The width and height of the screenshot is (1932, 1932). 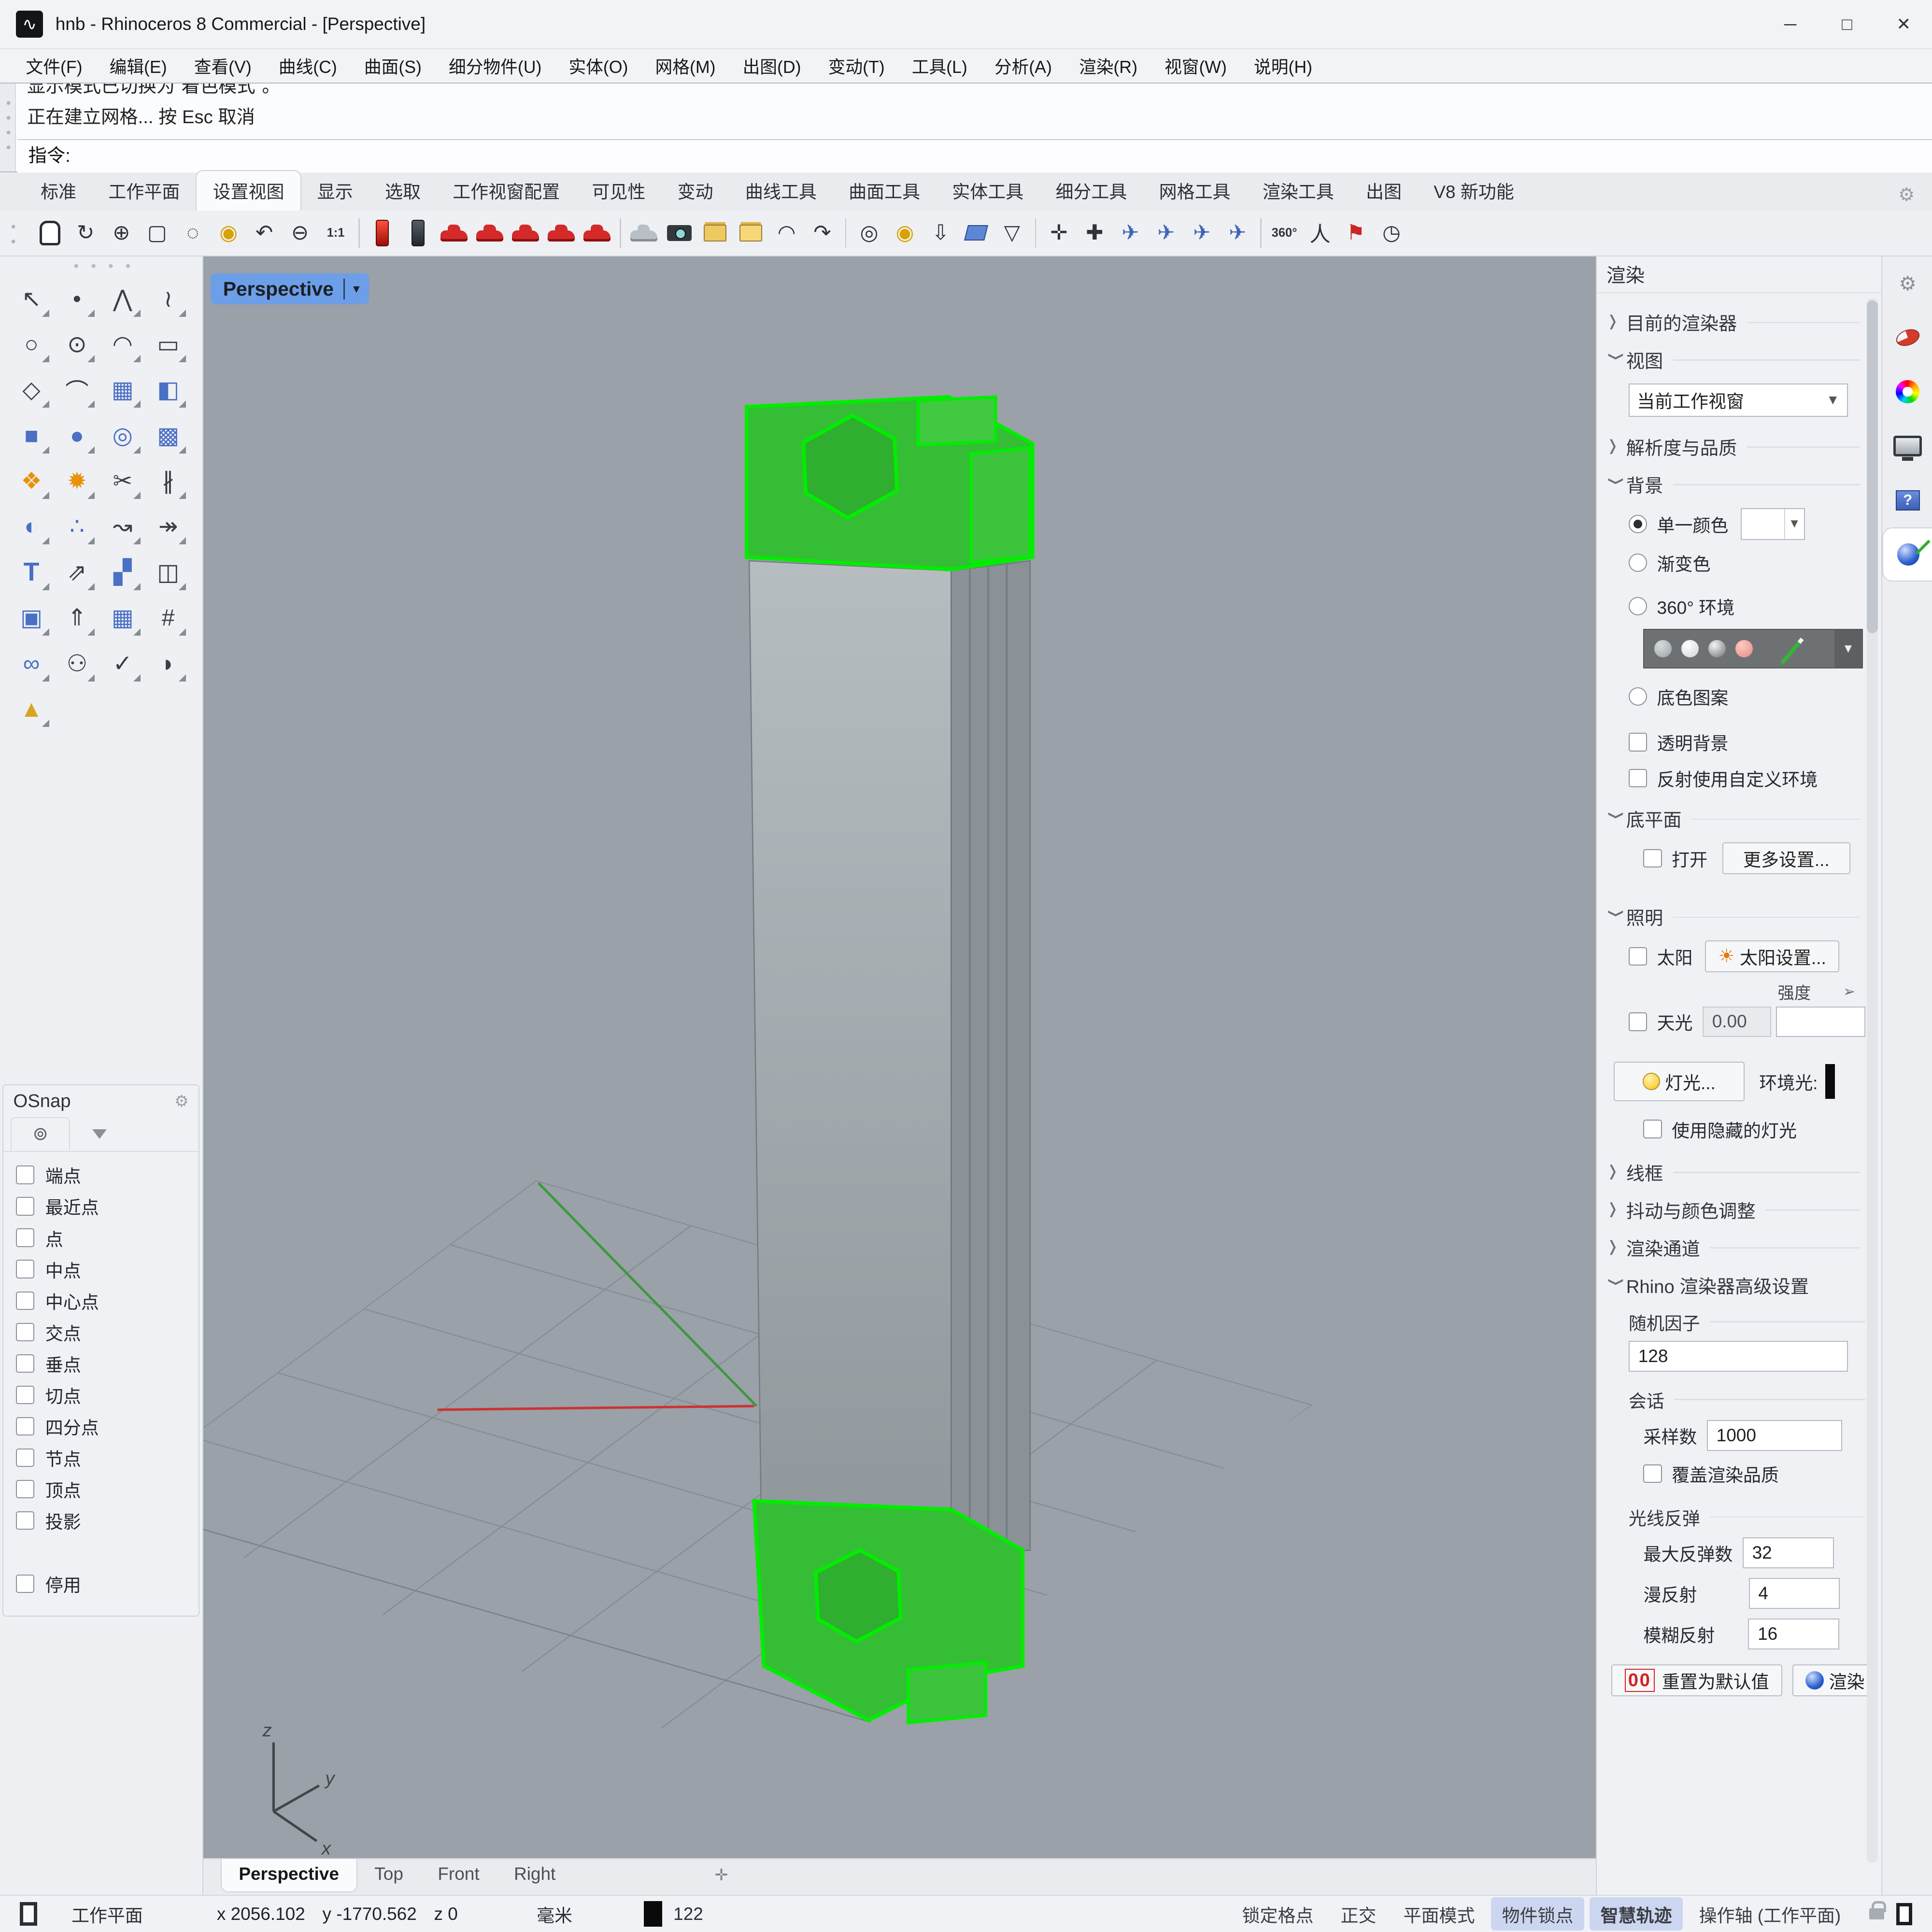 I want to click on maximize-button: □, so click(x=1846, y=24).